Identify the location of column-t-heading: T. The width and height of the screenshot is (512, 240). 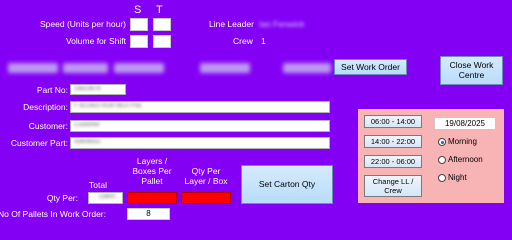
(159, 10).